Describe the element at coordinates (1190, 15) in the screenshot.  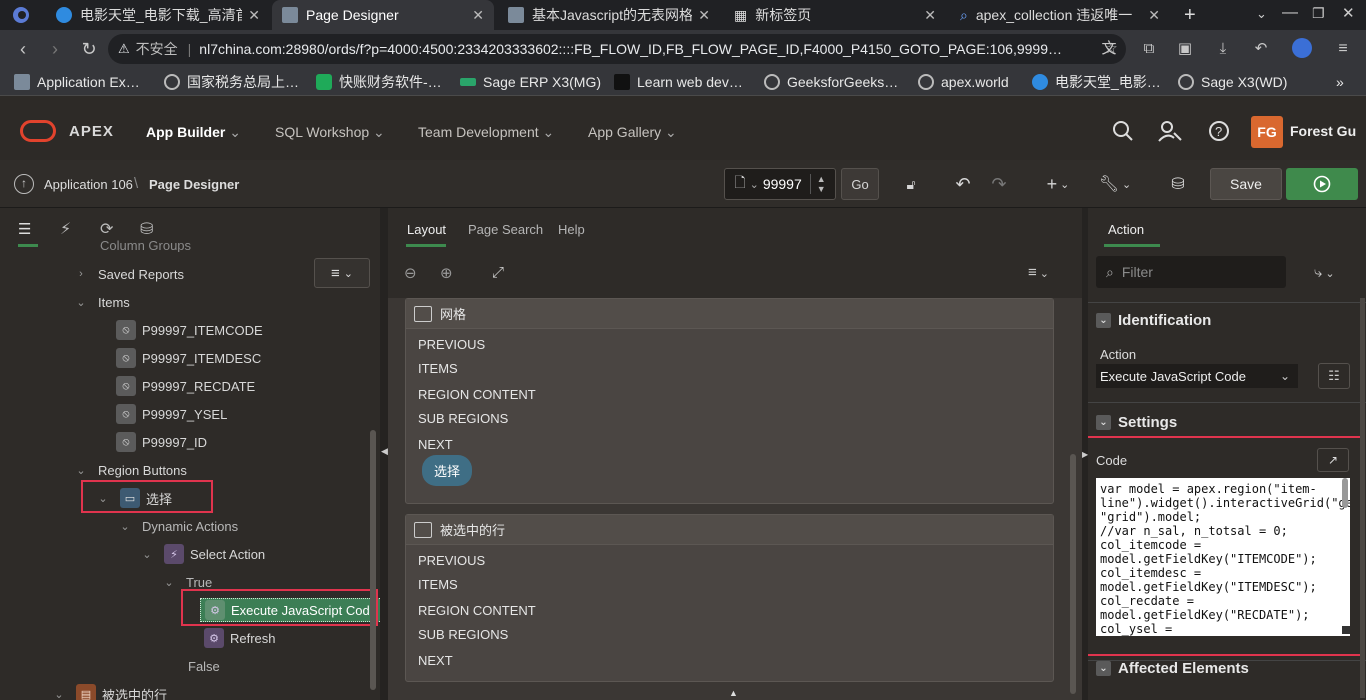
I see `new-tab-plus-icon: +` at that location.